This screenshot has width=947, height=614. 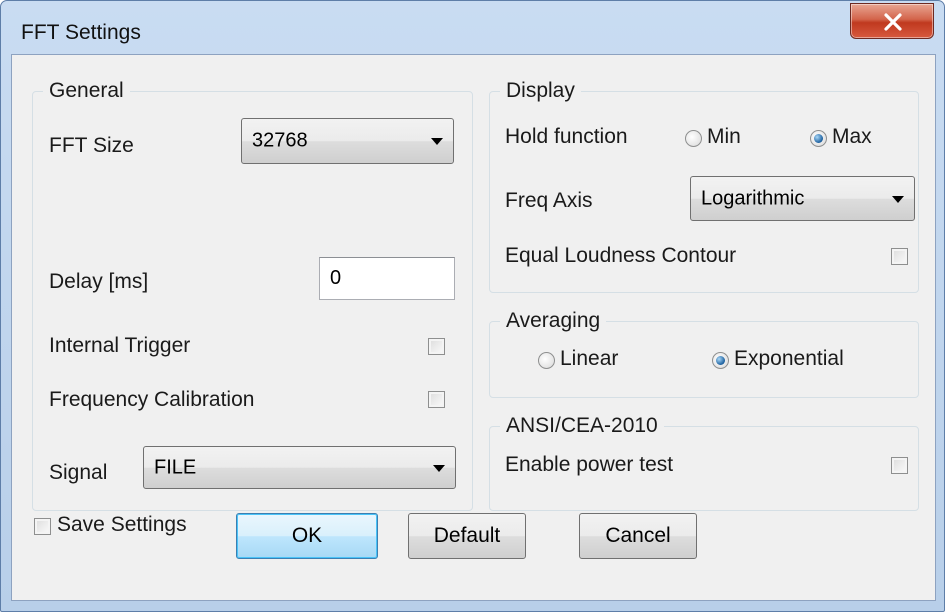 I want to click on hold-min-radio, so click(x=693, y=138).